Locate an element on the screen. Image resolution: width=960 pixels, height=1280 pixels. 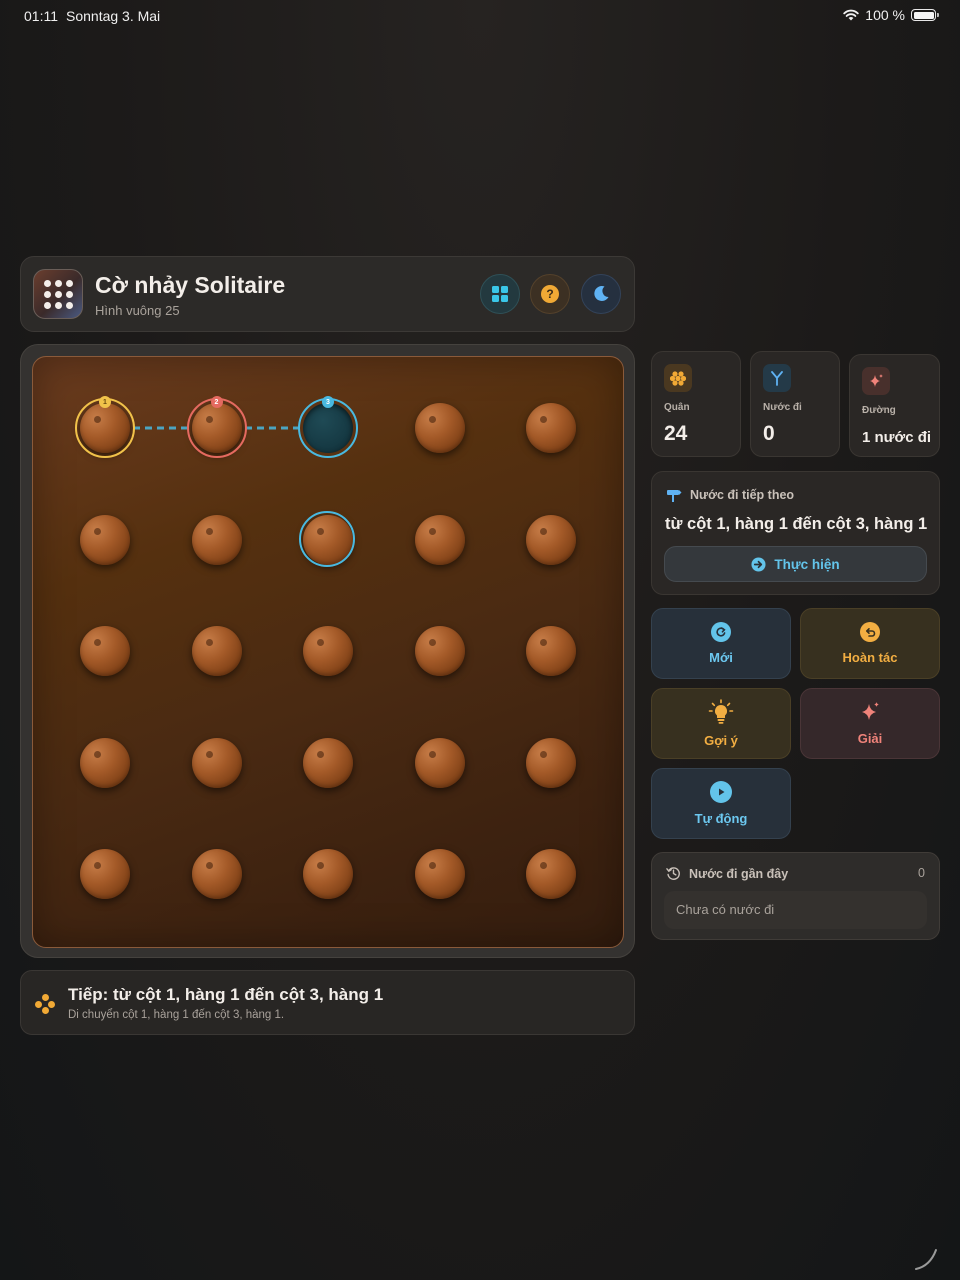
board-variant: Hình vuông 25 is located at coordinates (137, 310).